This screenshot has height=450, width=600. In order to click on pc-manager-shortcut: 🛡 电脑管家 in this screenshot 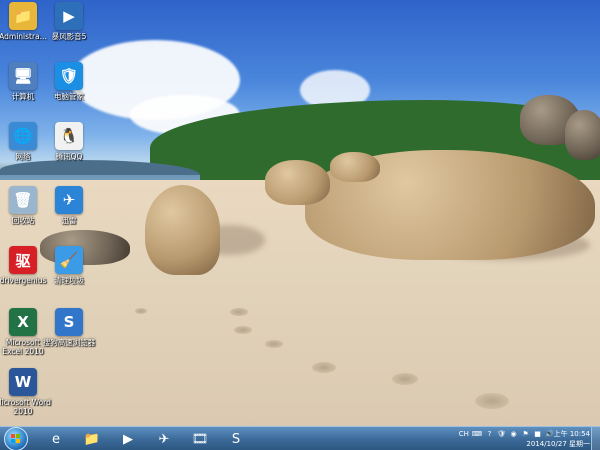, I will do `click(69, 81)`.